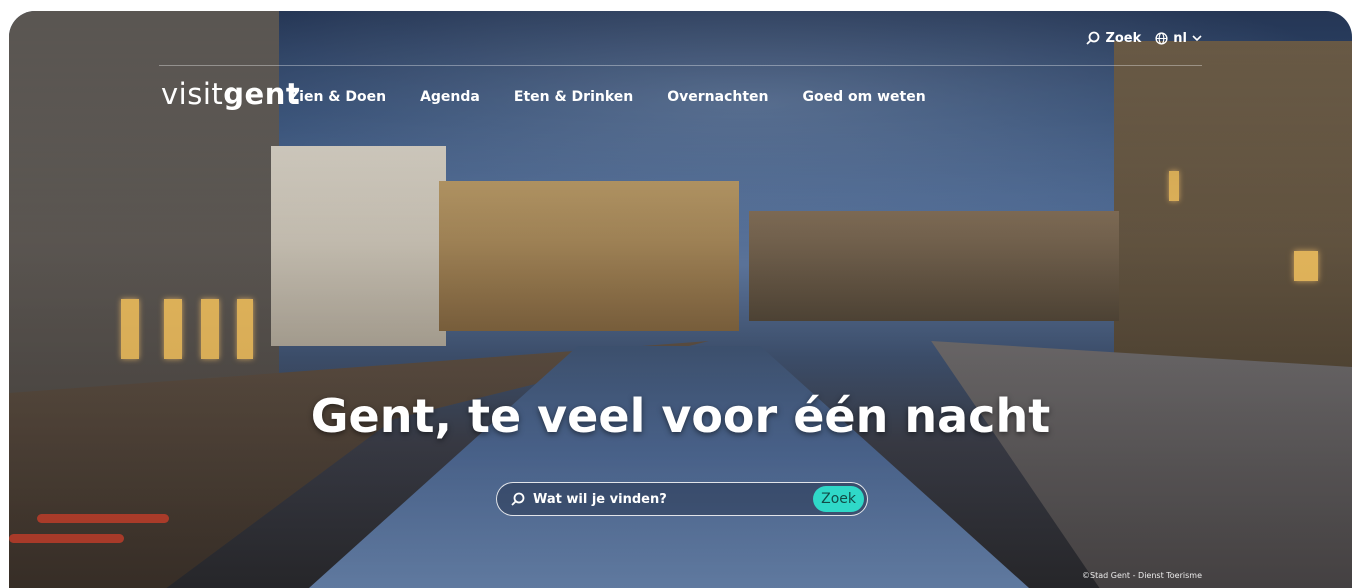 The width and height of the screenshot is (1352, 588). I want to click on hero-headline: Gent, te veel voor één nacht, so click(680, 416).